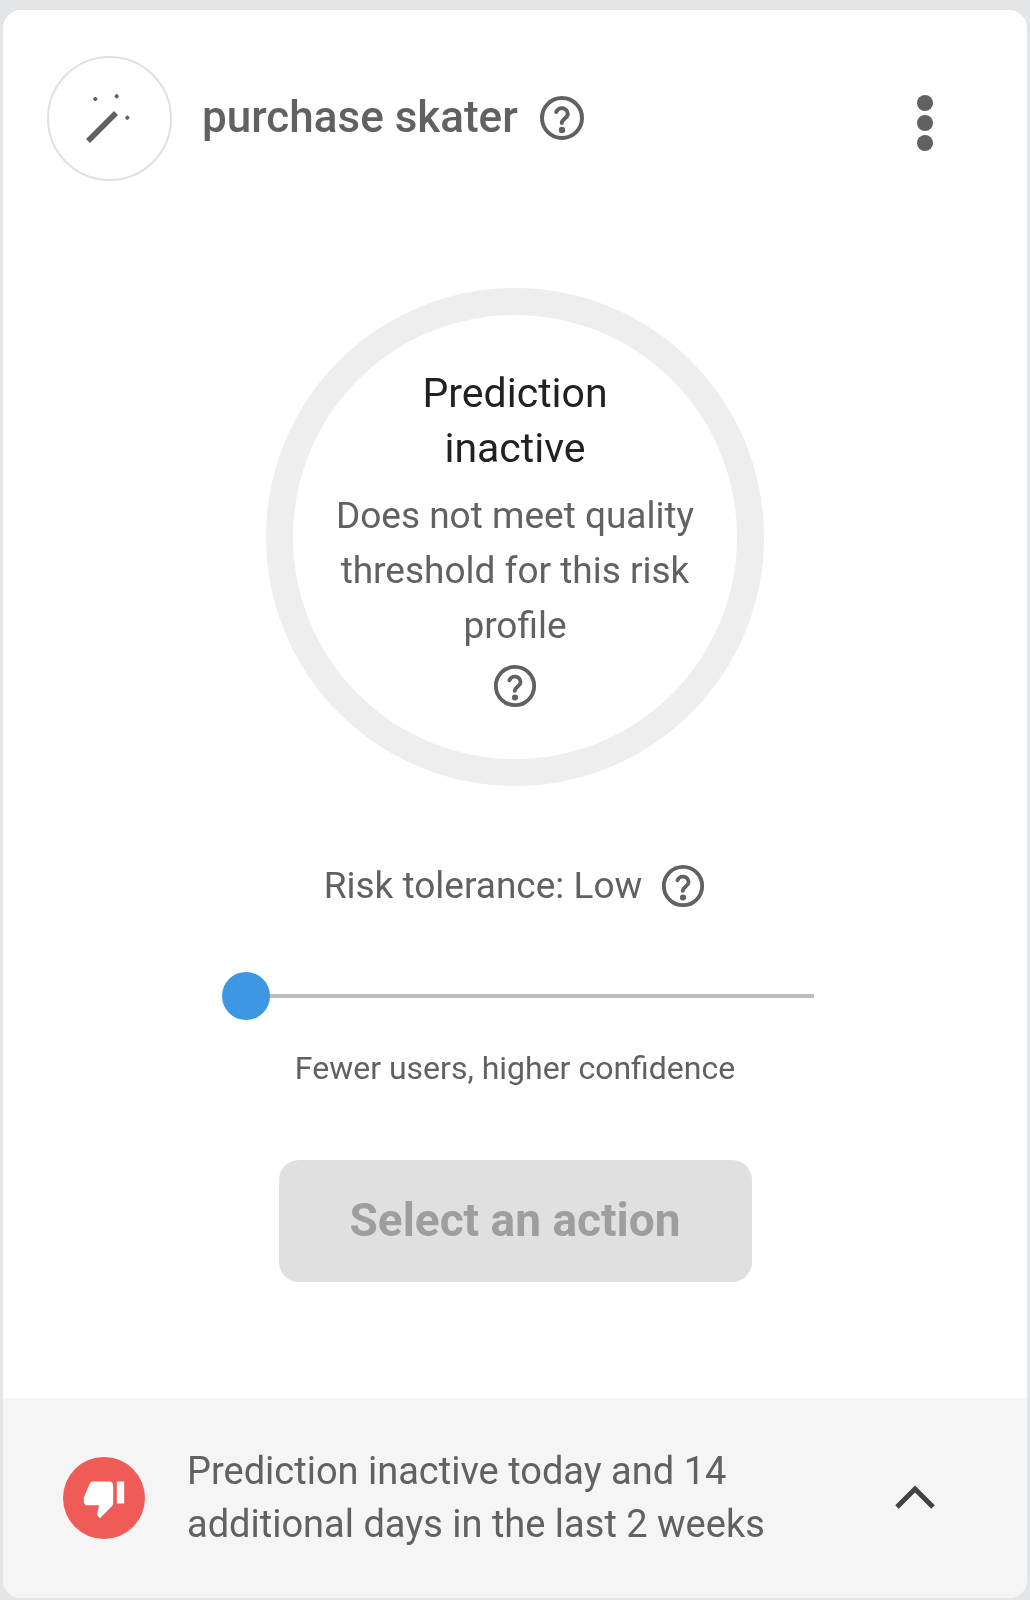 The height and width of the screenshot is (1600, 1030). What do you see at coordinates (515, 1068) in the screenshot?
I see `slider-caption: Fewer users, higher confidence` at bounding box center [515, 1068].